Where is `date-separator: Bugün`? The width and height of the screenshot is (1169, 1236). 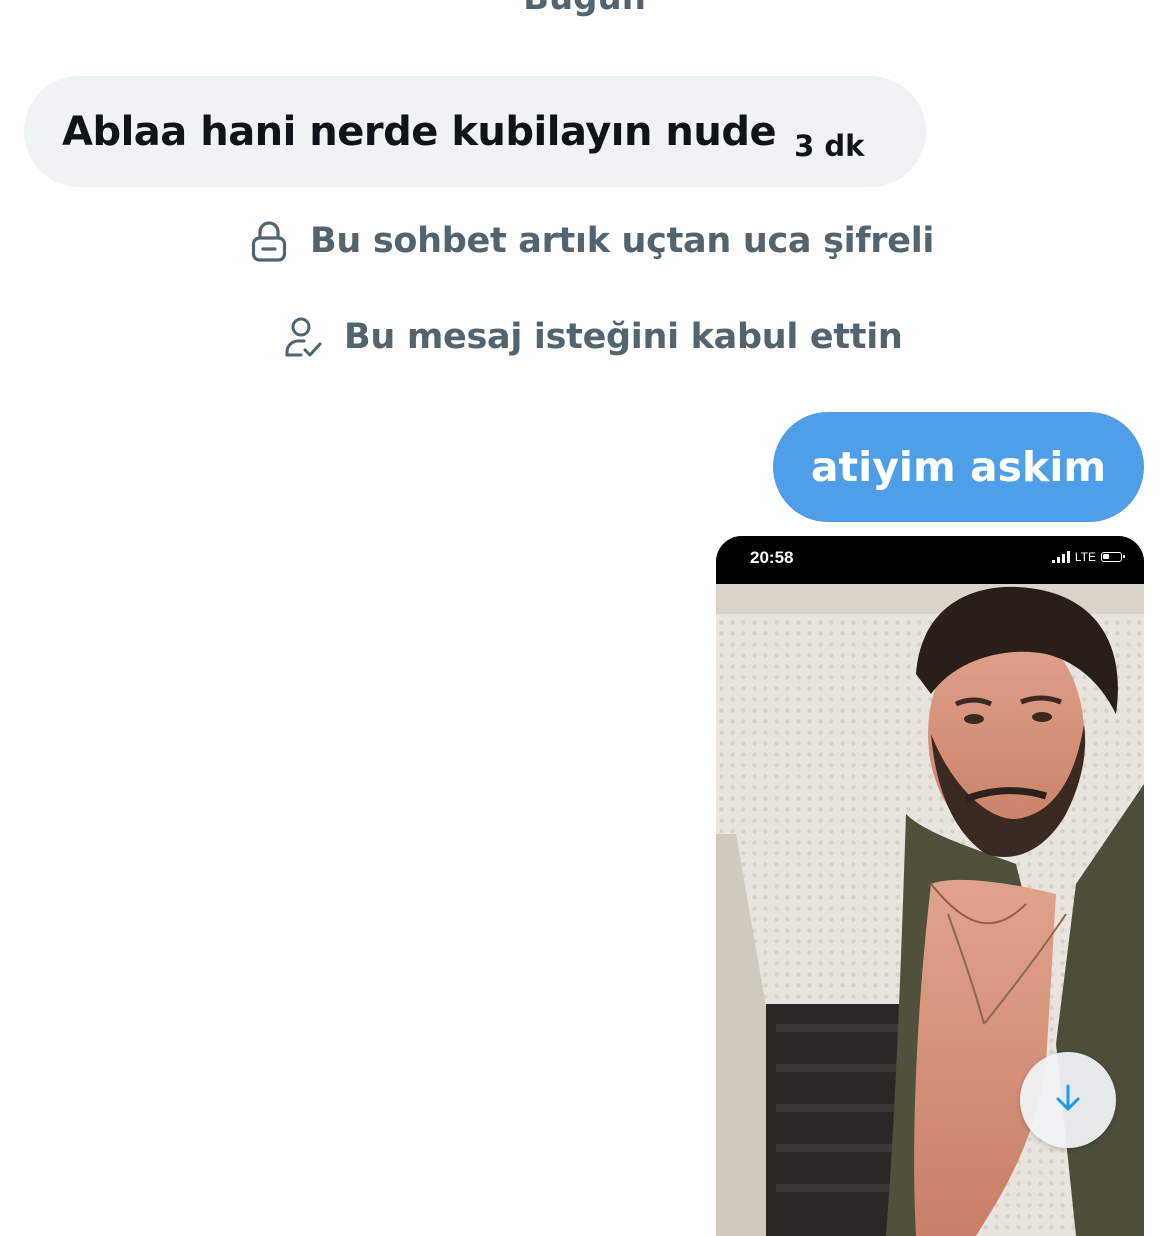 date-separator: Bugün is located at coordinates (584, 9).